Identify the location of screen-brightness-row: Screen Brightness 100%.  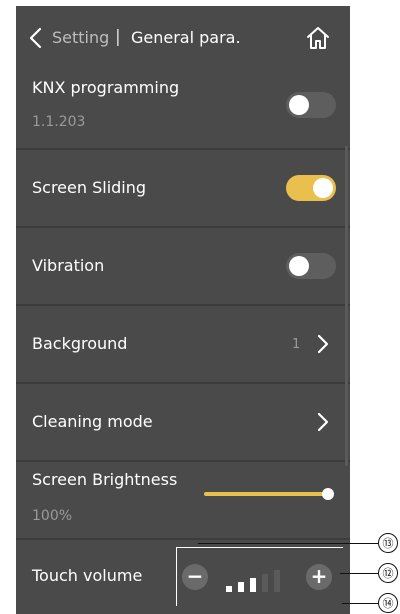
(183, 500).